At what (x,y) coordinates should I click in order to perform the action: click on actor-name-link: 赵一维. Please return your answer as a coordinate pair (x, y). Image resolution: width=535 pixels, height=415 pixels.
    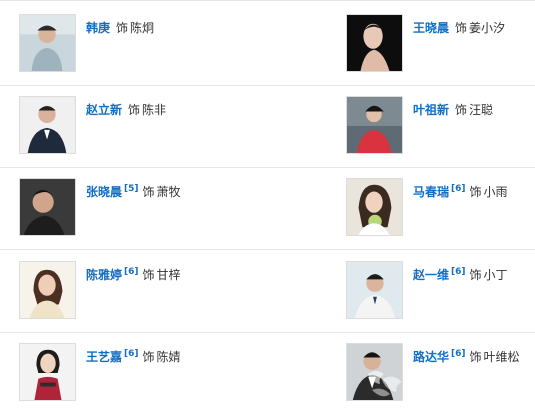
    Looking at the image, I should click on (431, 275).